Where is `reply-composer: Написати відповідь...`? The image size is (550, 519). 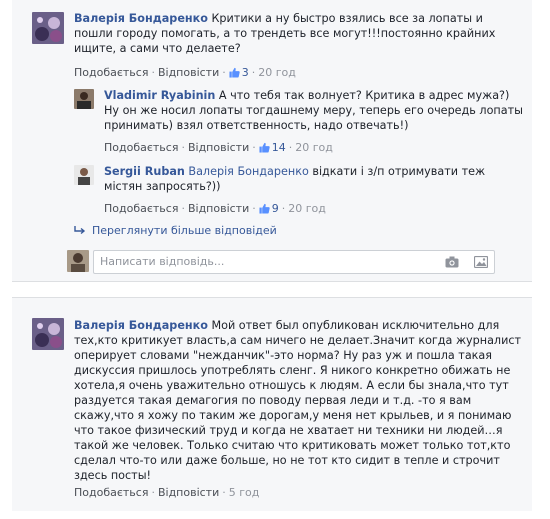
reply-composer: Написати відповідь... is located at coordinates (287, 262).